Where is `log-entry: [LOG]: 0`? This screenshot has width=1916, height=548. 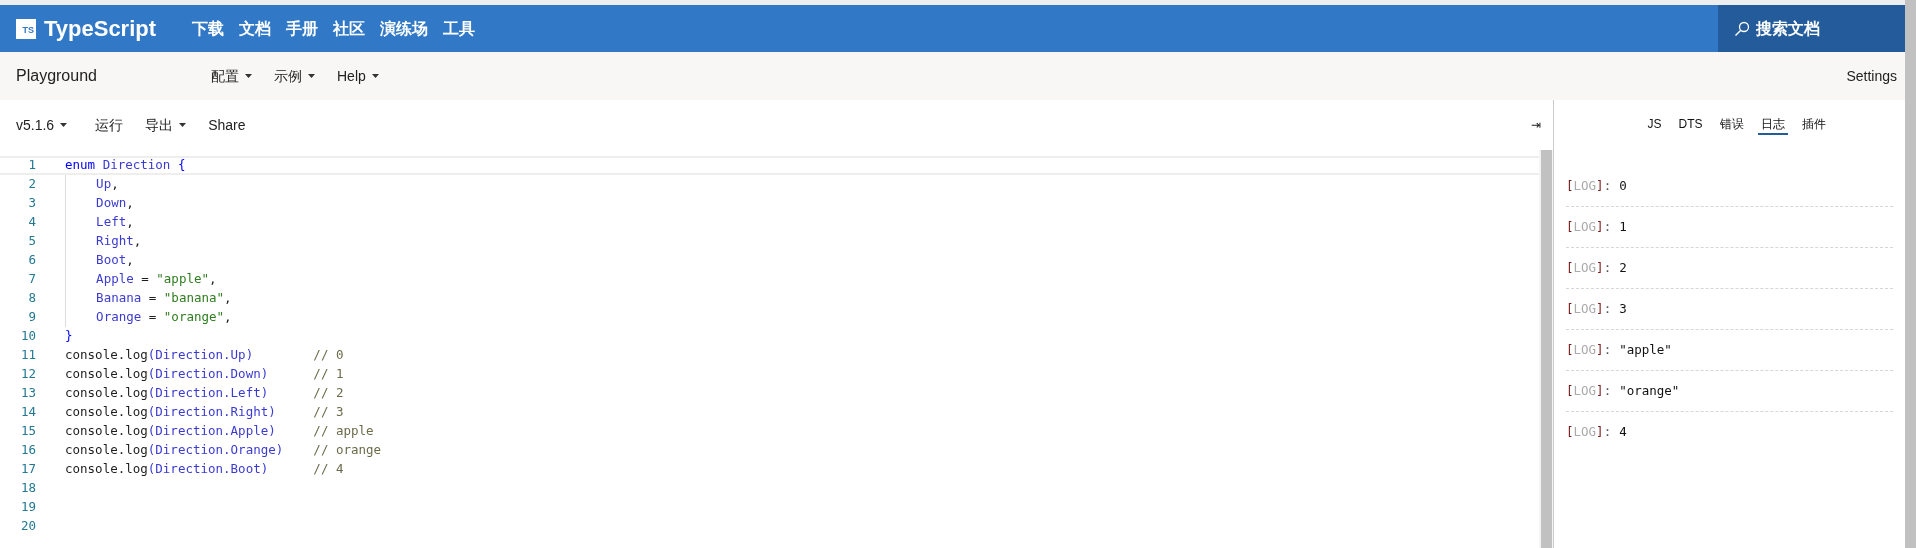 log-entry: [LOG]: 0 is located at coordinates (1596, 185).